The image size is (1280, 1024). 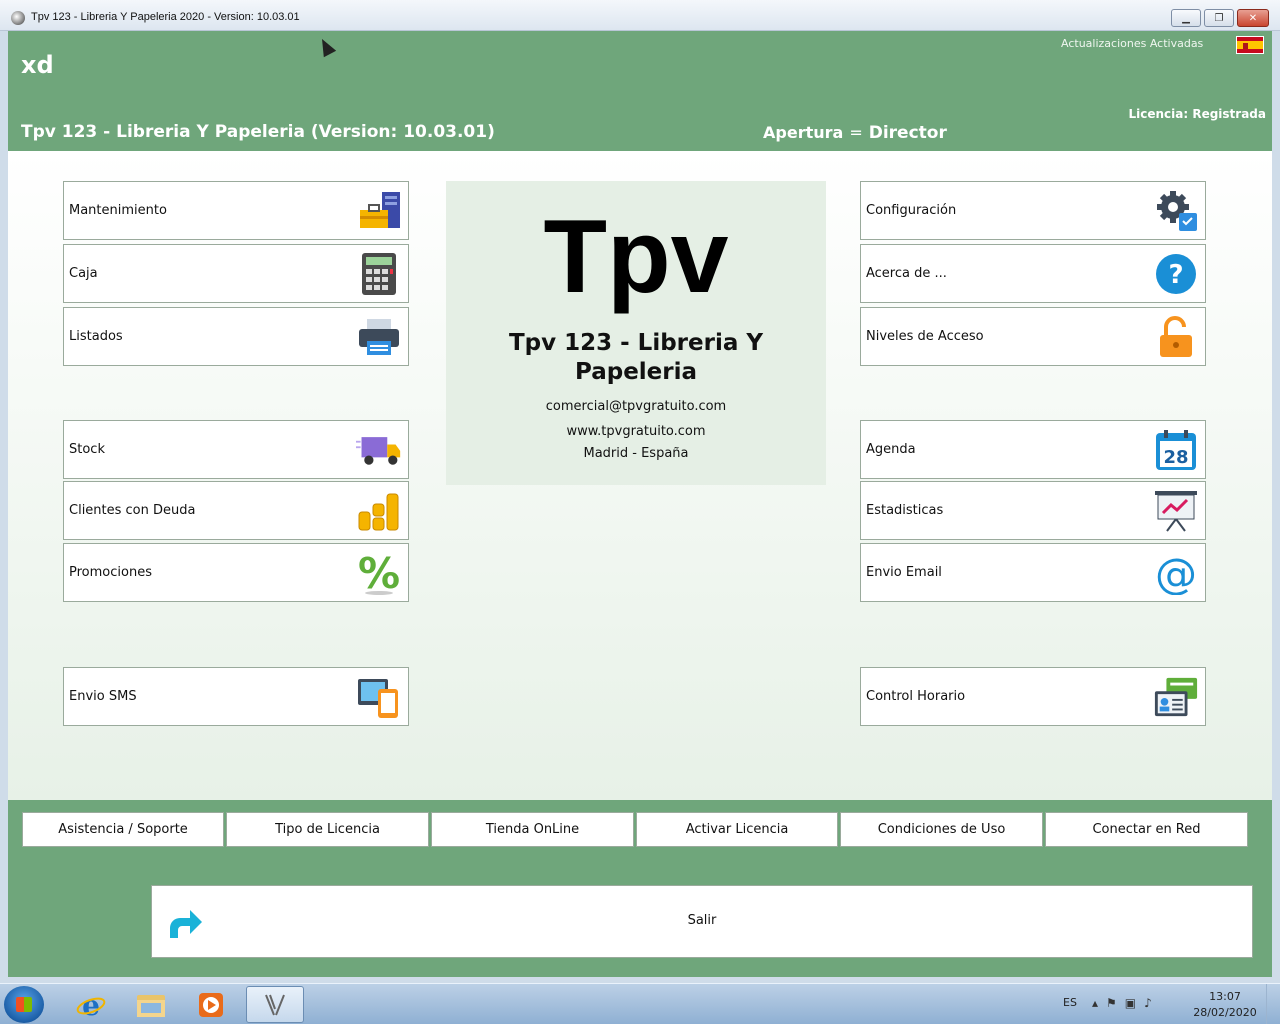 What do you see at coordinates (1132, 43) in the screenshot?
I see `updates-status: Actualizaciones Activadas` at bounding box center [1132, 43].